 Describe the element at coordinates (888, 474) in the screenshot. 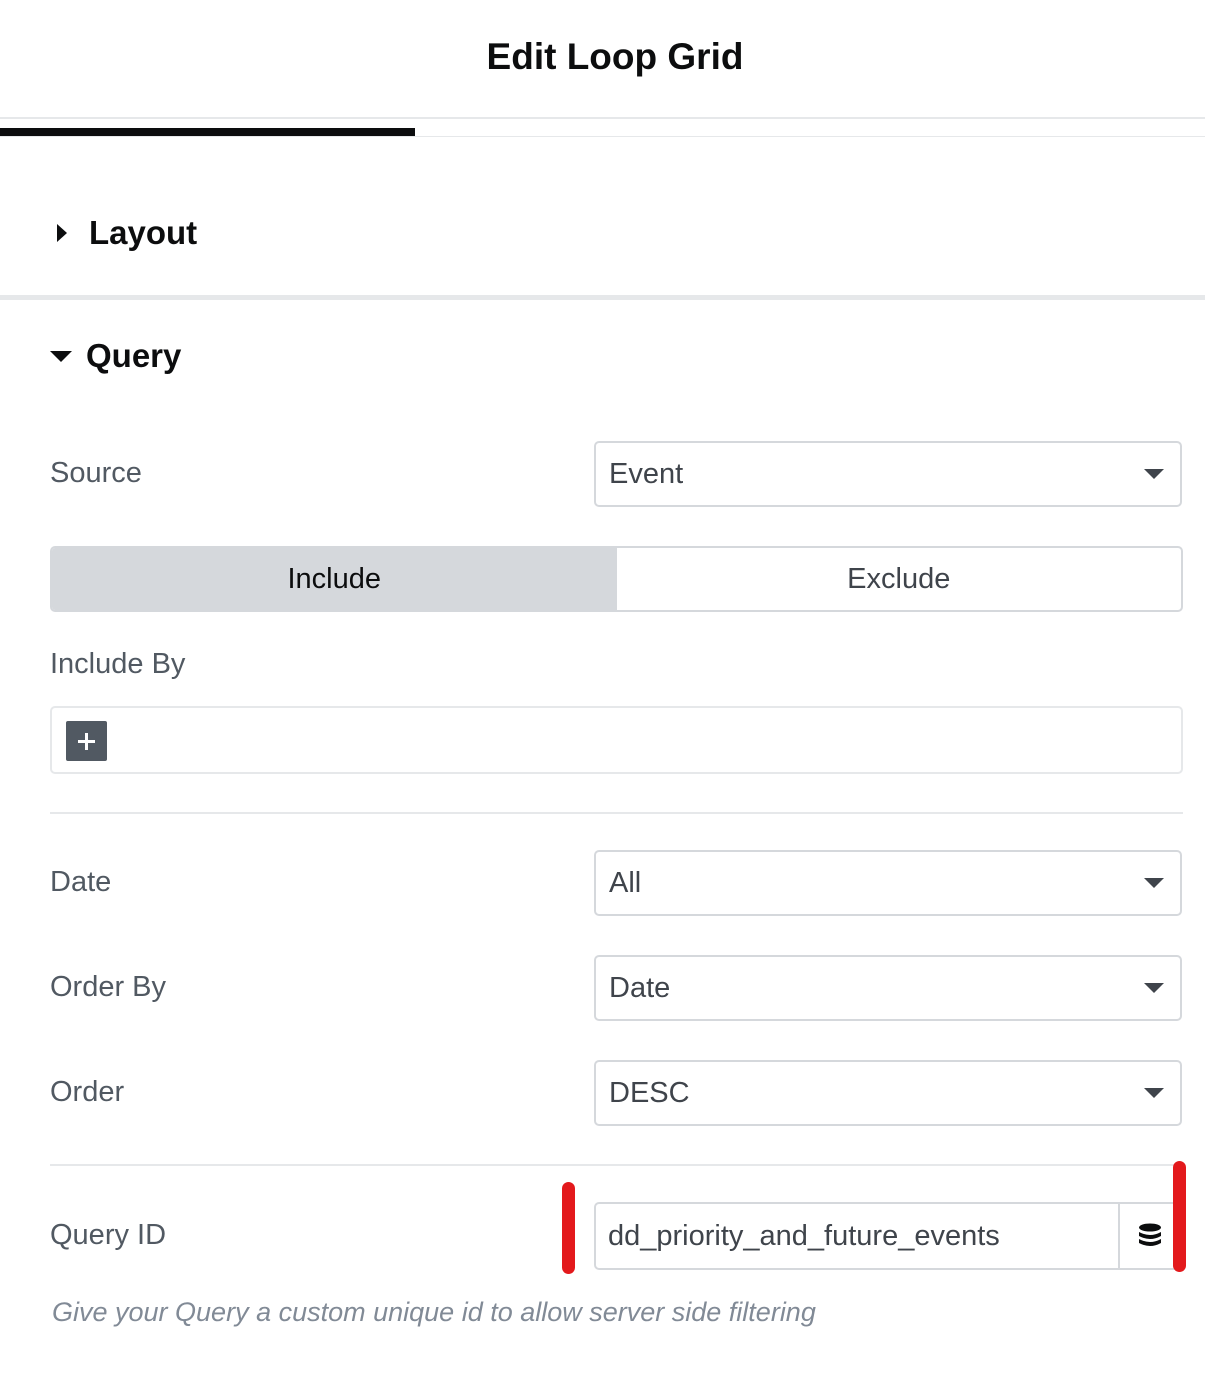

I see `source-select: Event` at that location.